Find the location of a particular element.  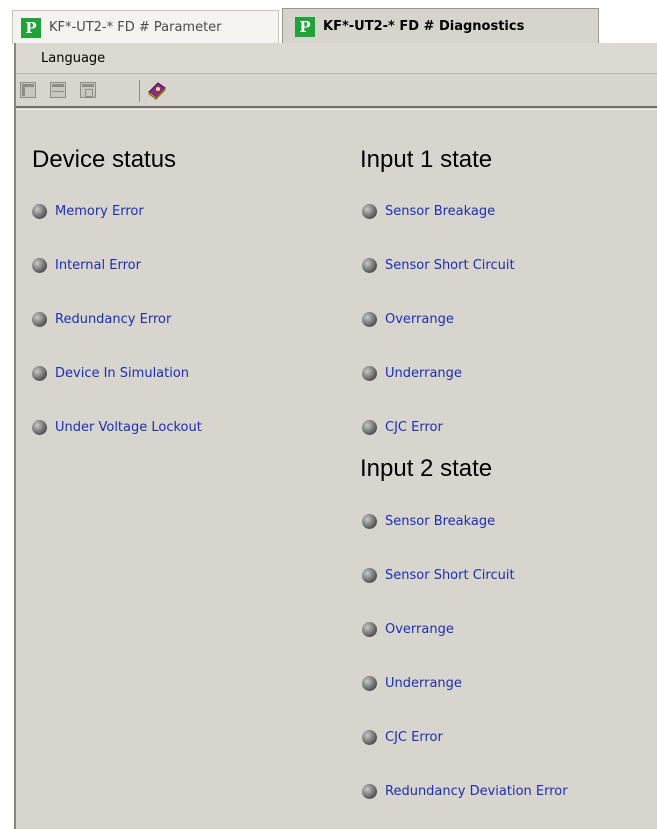

input2-status-item: CJC Error is located at coordinates (402, 737).